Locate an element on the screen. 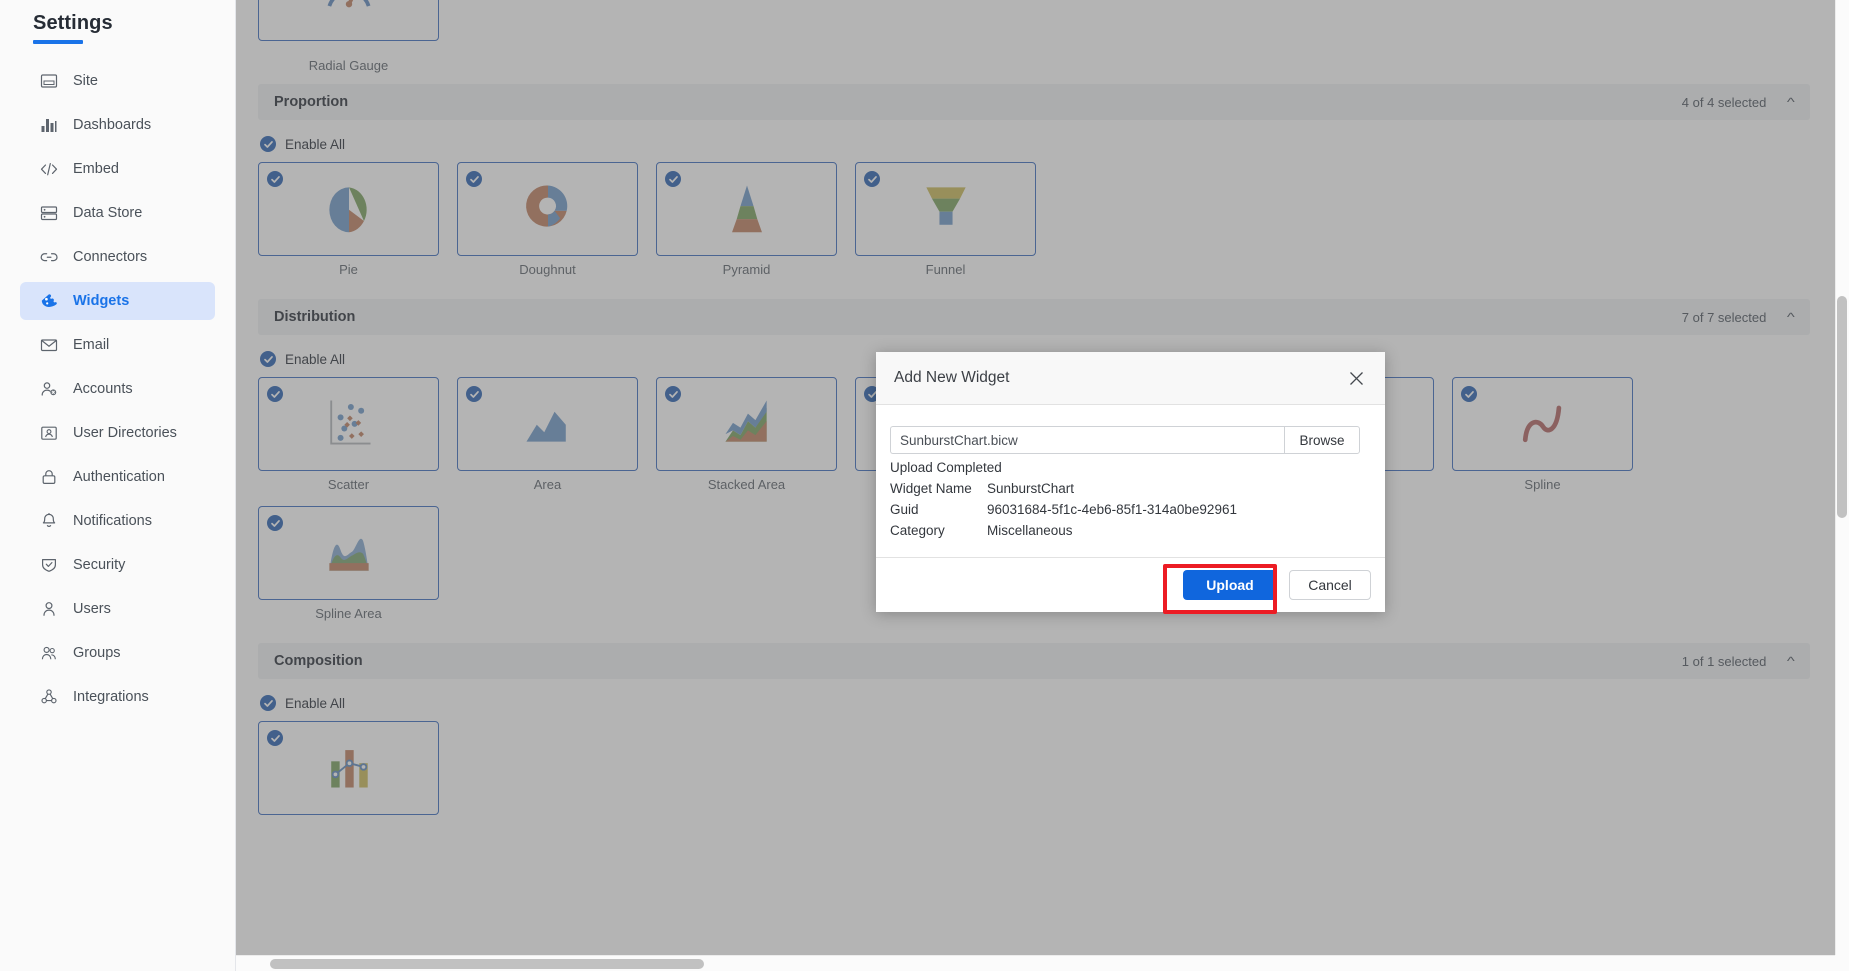 The image size is (1849, 971). sidebar-item-embed: Embed is located at coordinates (117, 169).